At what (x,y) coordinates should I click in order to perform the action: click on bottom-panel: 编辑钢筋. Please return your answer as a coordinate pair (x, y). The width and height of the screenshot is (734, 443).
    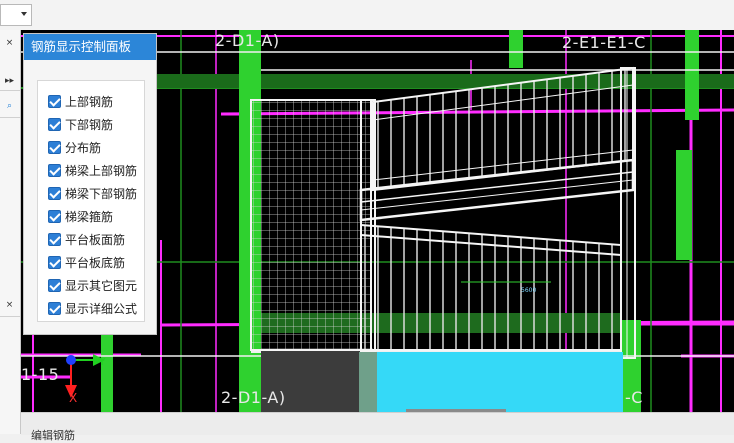
    Looking at the image, I should click on (377, 427).